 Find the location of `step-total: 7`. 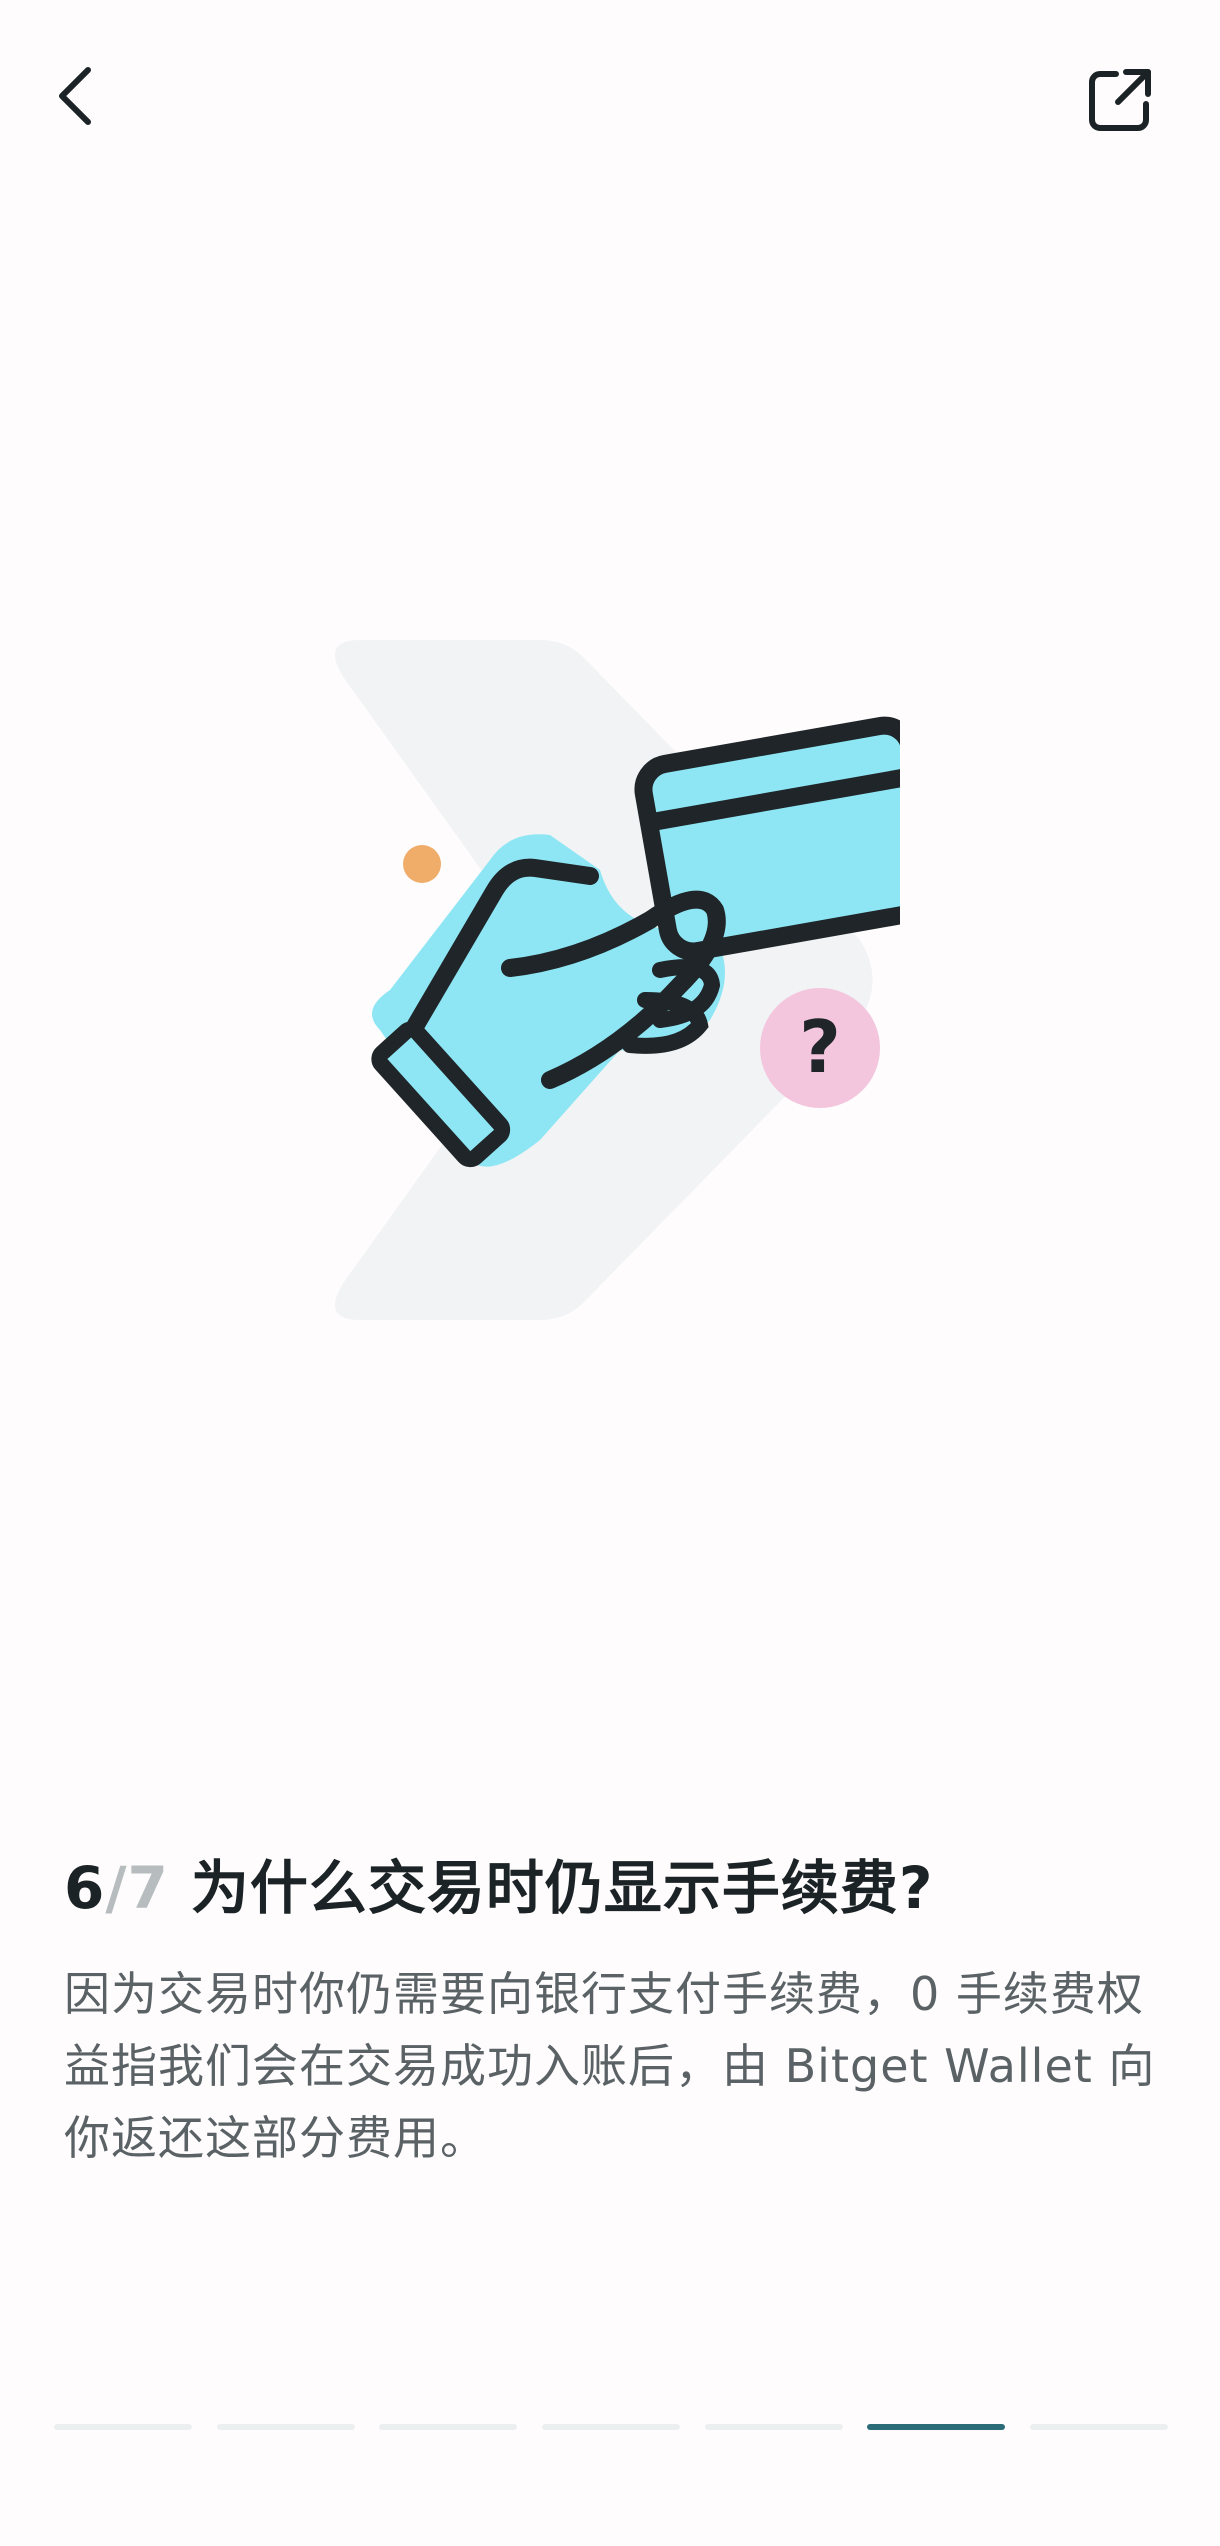

step-total: 7 is located at coordinates (148, 1888).